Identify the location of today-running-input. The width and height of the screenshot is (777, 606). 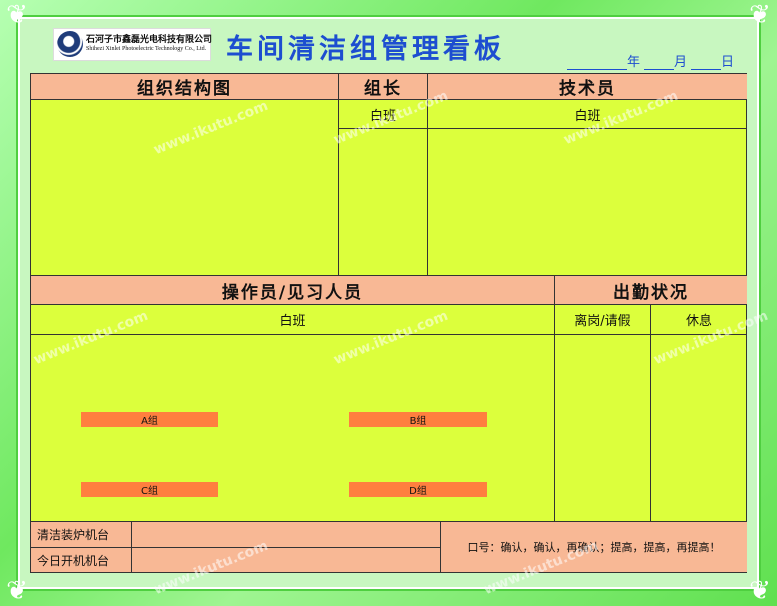
(286, 560).